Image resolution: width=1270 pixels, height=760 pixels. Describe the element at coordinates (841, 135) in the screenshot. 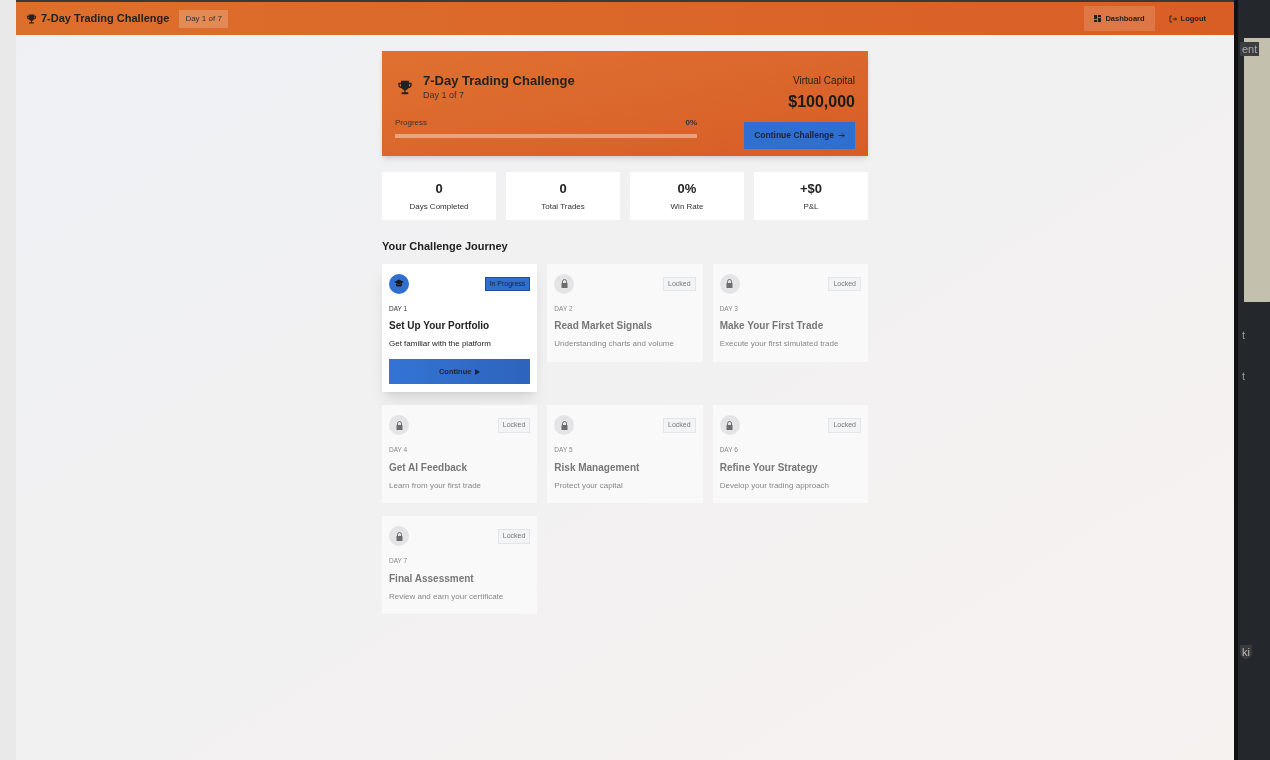

I see `arrow-right-icon` at that location.